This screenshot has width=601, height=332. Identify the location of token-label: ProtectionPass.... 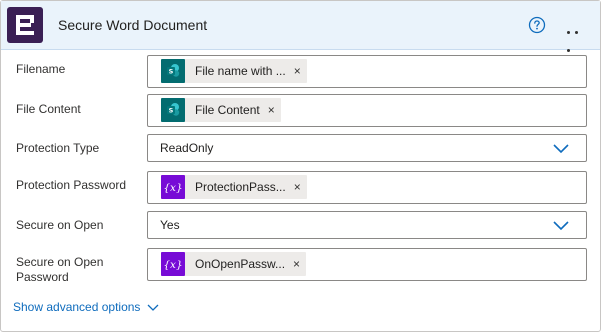
(240, 187).